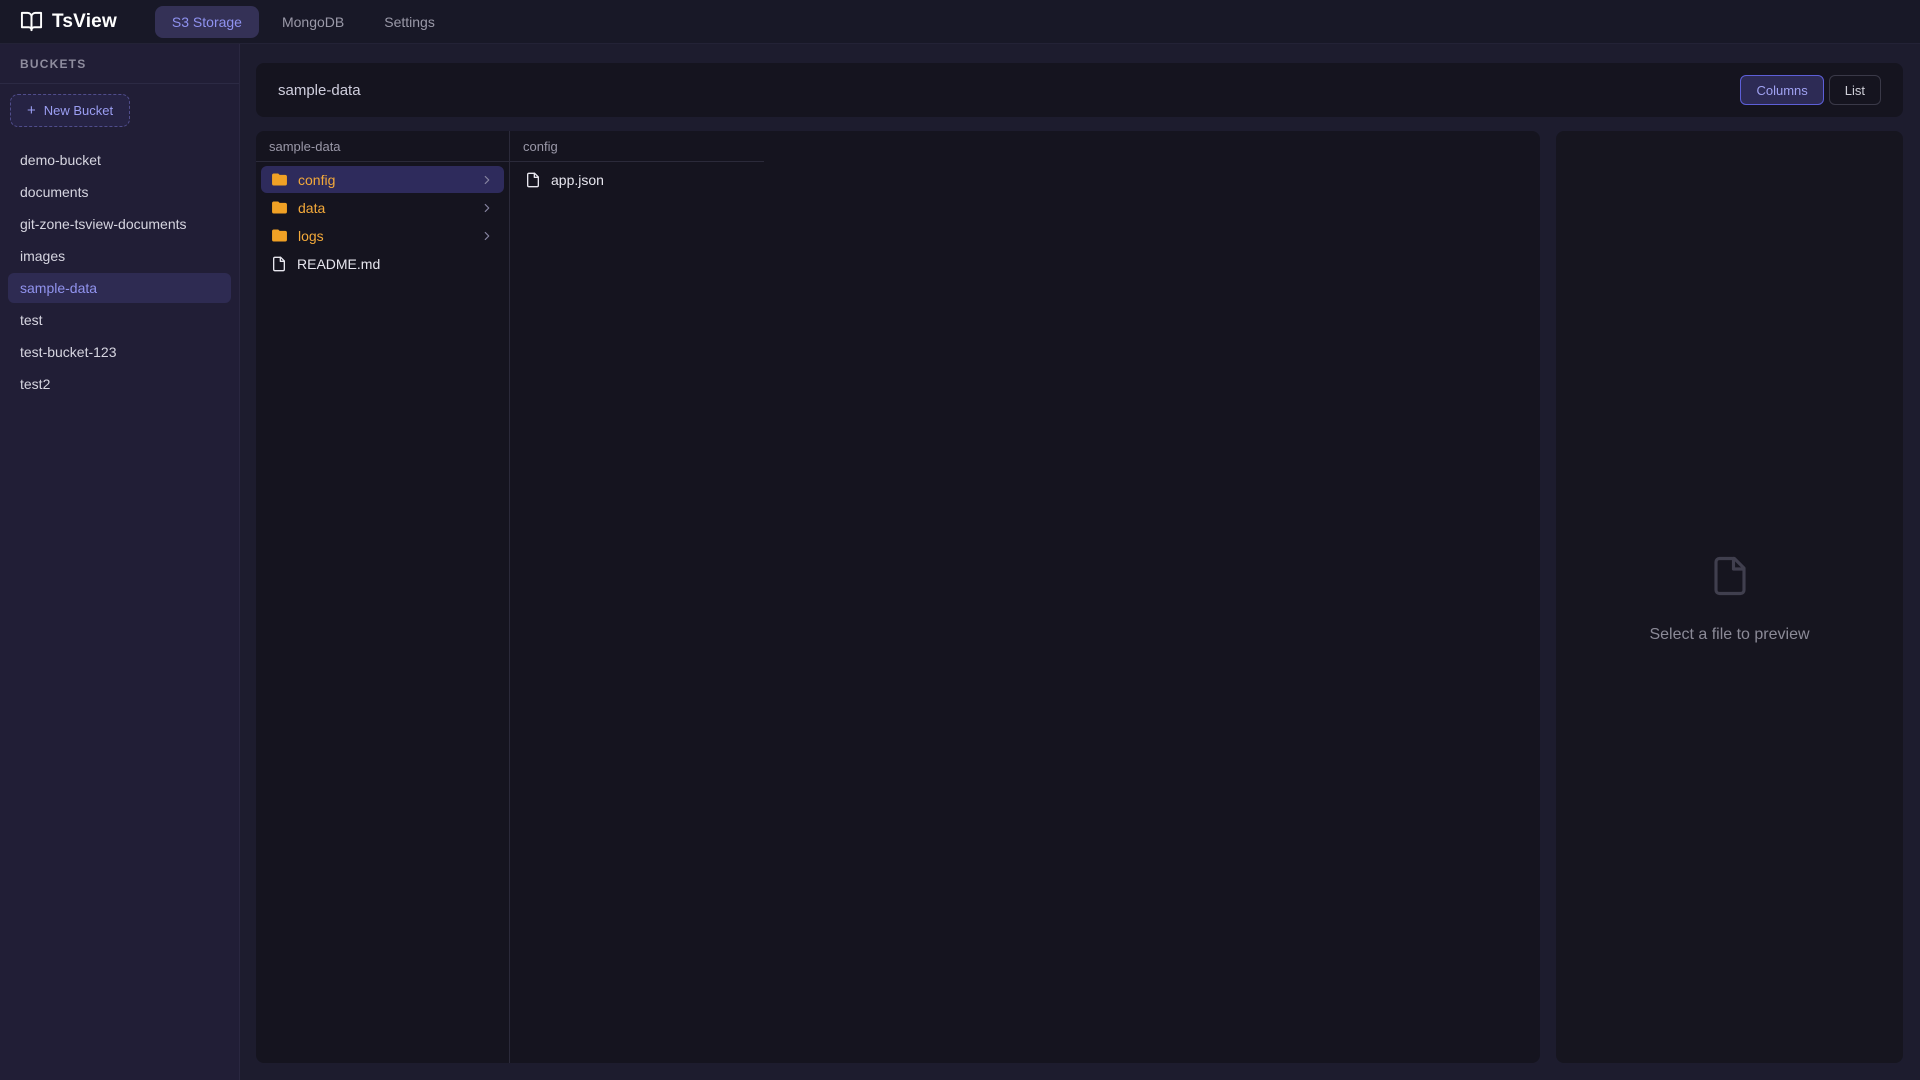  What do you see at coordinates (84, 21) in the screenshot?
I see `app-title: TsView` at bounding box center [84, 21].